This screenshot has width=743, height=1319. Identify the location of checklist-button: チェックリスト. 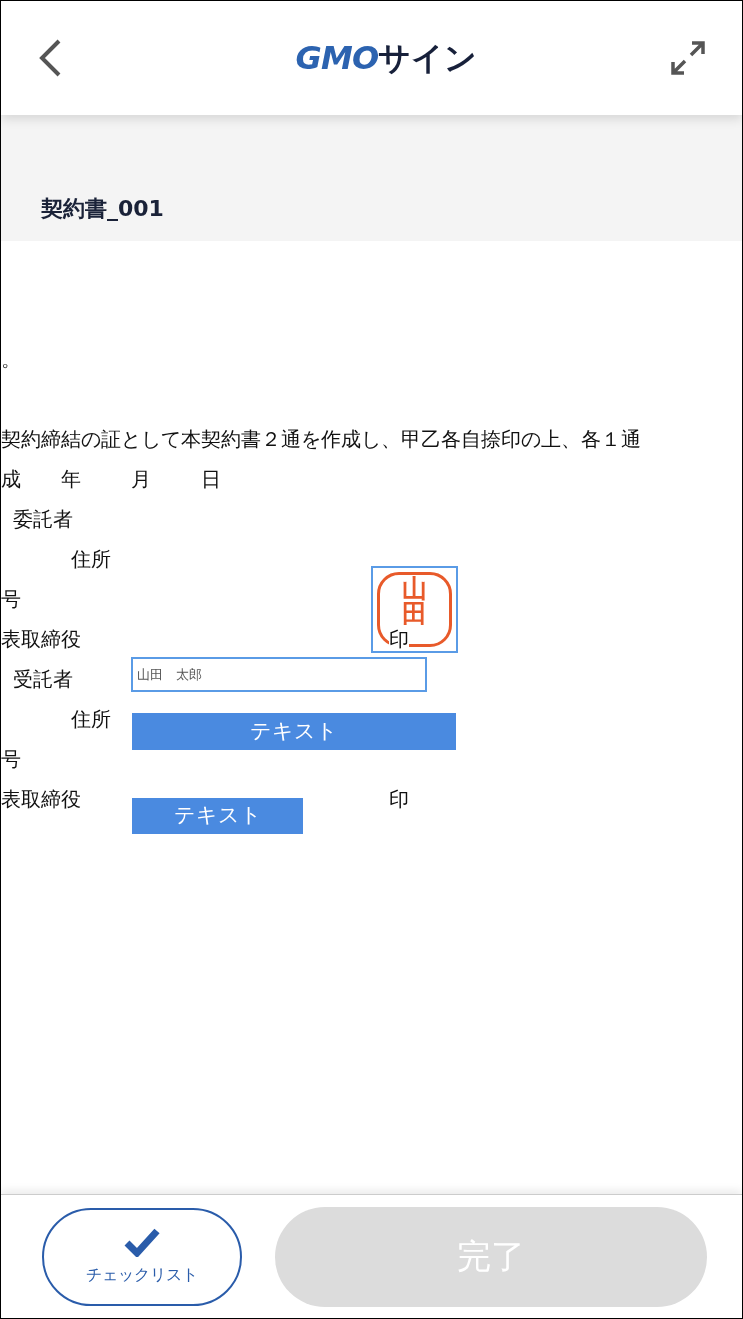
(142, 1256).